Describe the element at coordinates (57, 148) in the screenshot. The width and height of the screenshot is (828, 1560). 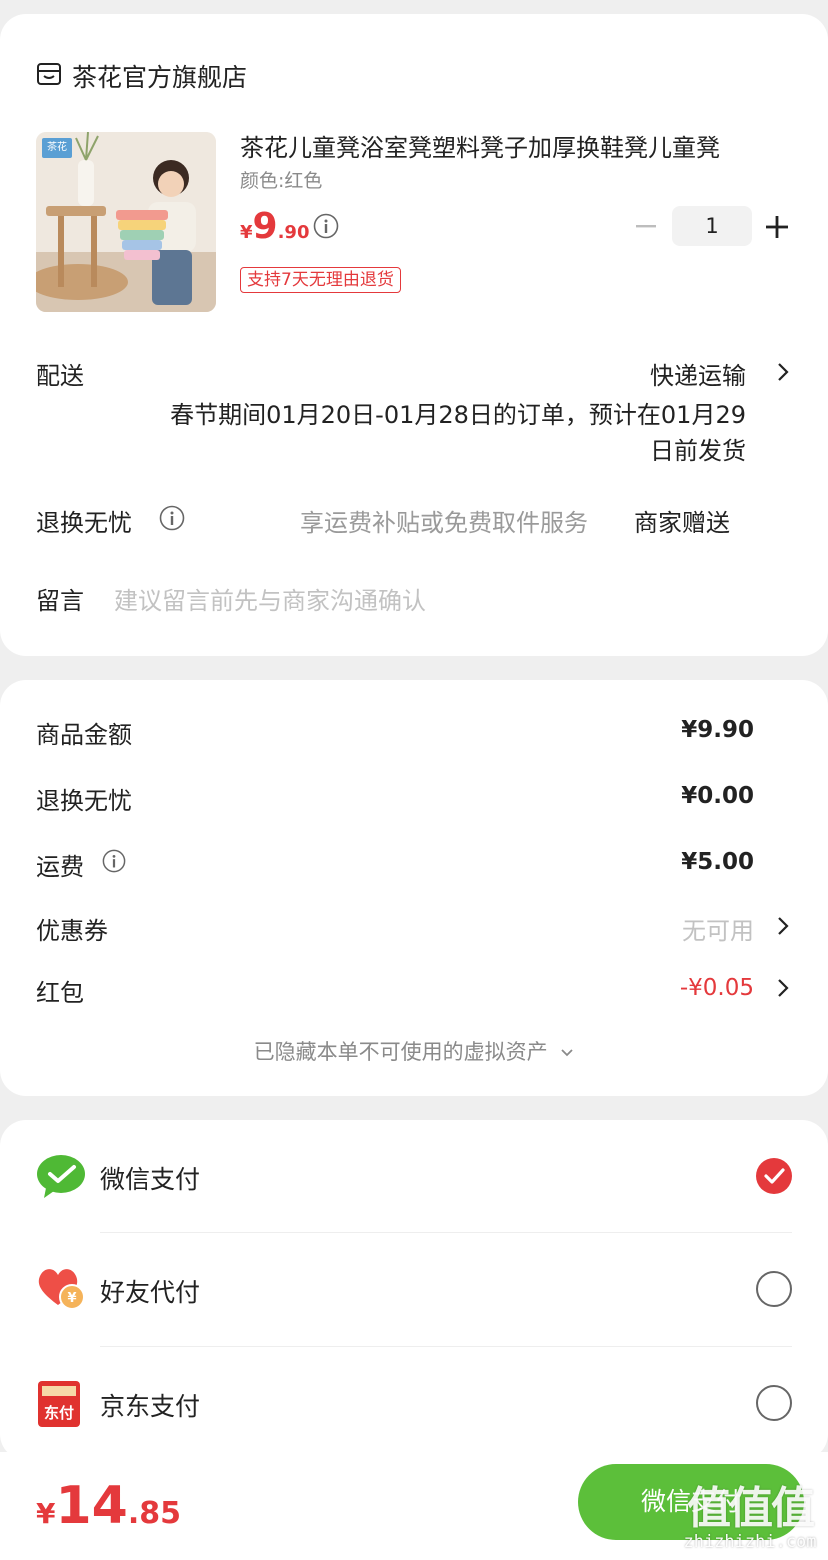
I see `brand-badge: 茶花` at that location.